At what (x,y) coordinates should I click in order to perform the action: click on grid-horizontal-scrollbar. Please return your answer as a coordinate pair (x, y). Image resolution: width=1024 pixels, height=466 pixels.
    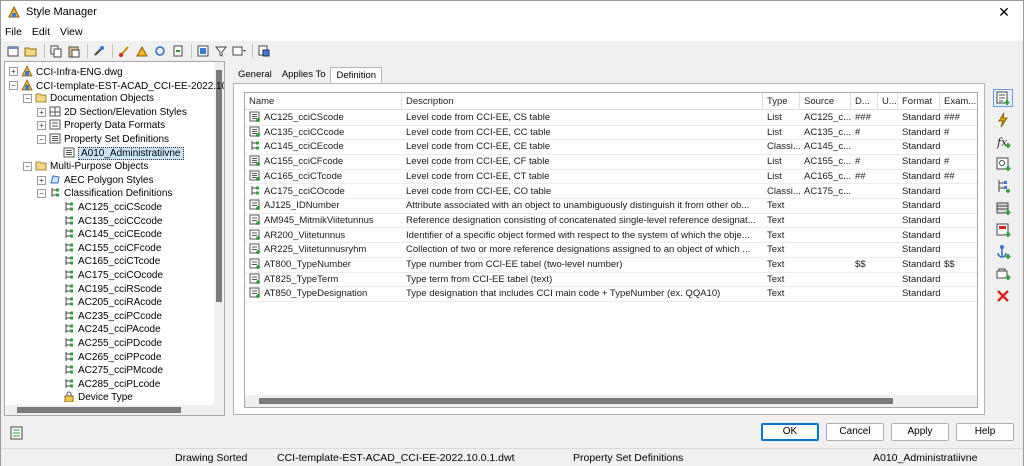
    Looking at the image, I should click on (611, 401).